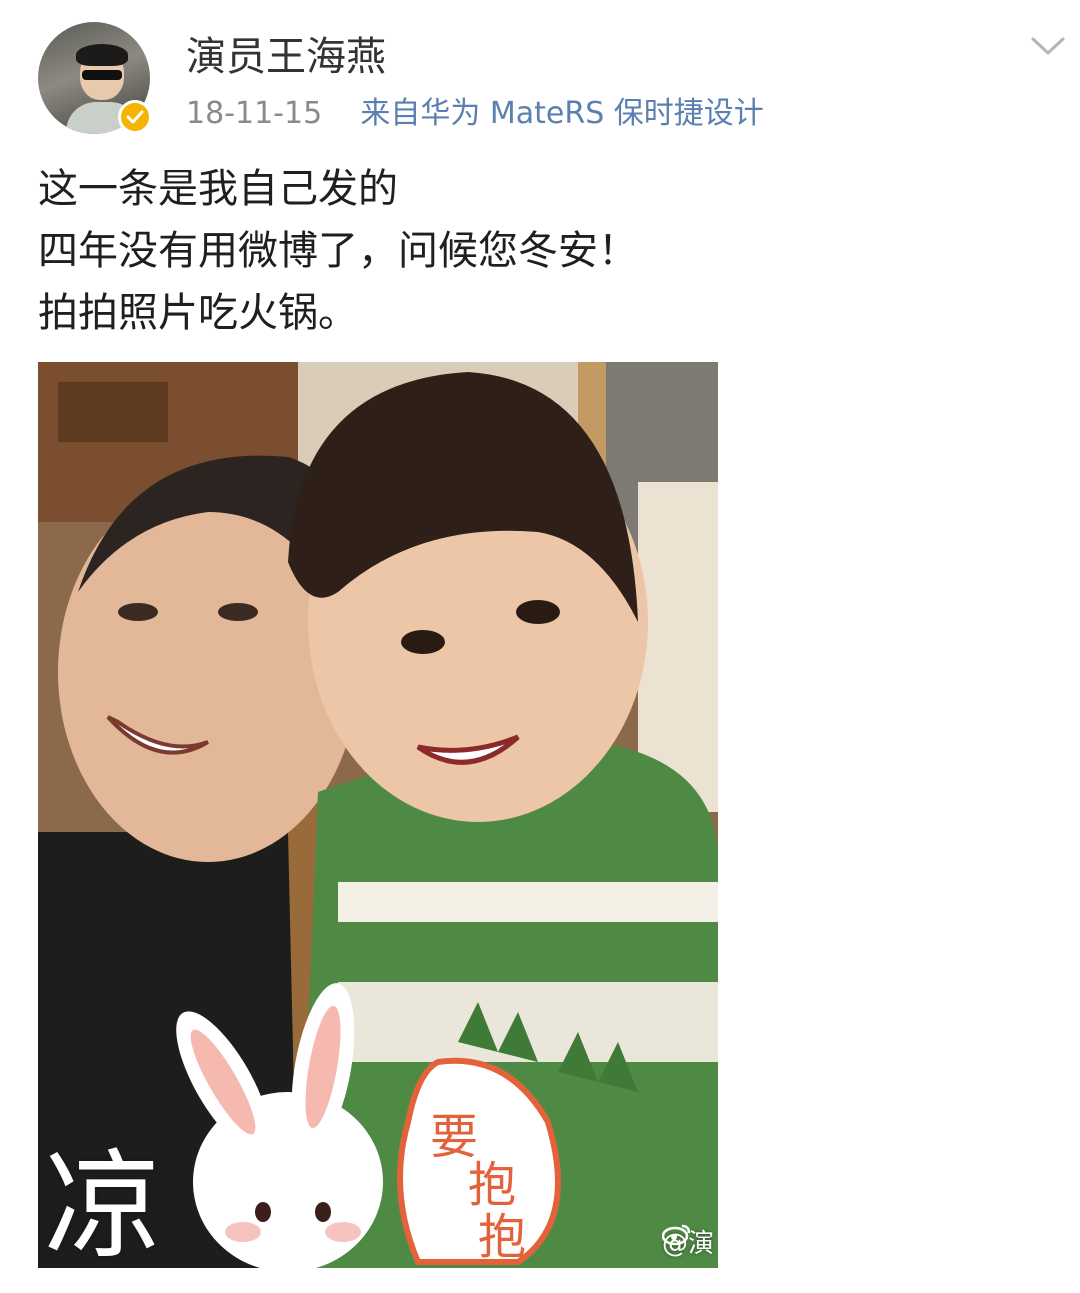  I want to click on post-date: 18-11-15, so click(254, 113).